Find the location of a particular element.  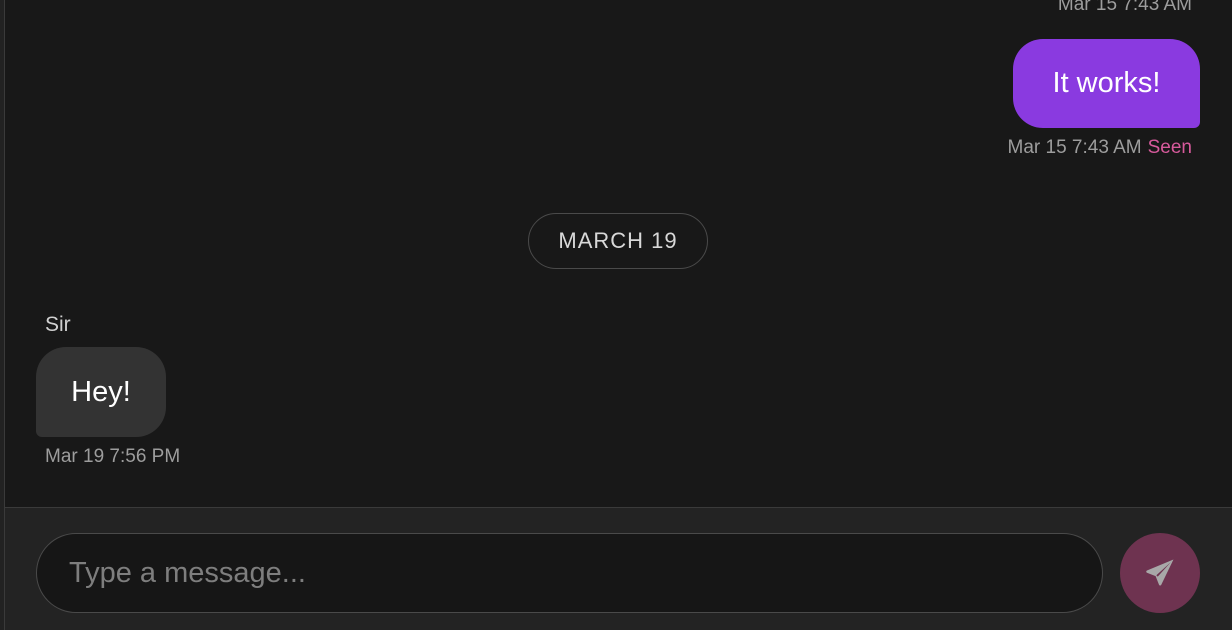

sender-name: Sir is located at coordinates (58, 324).